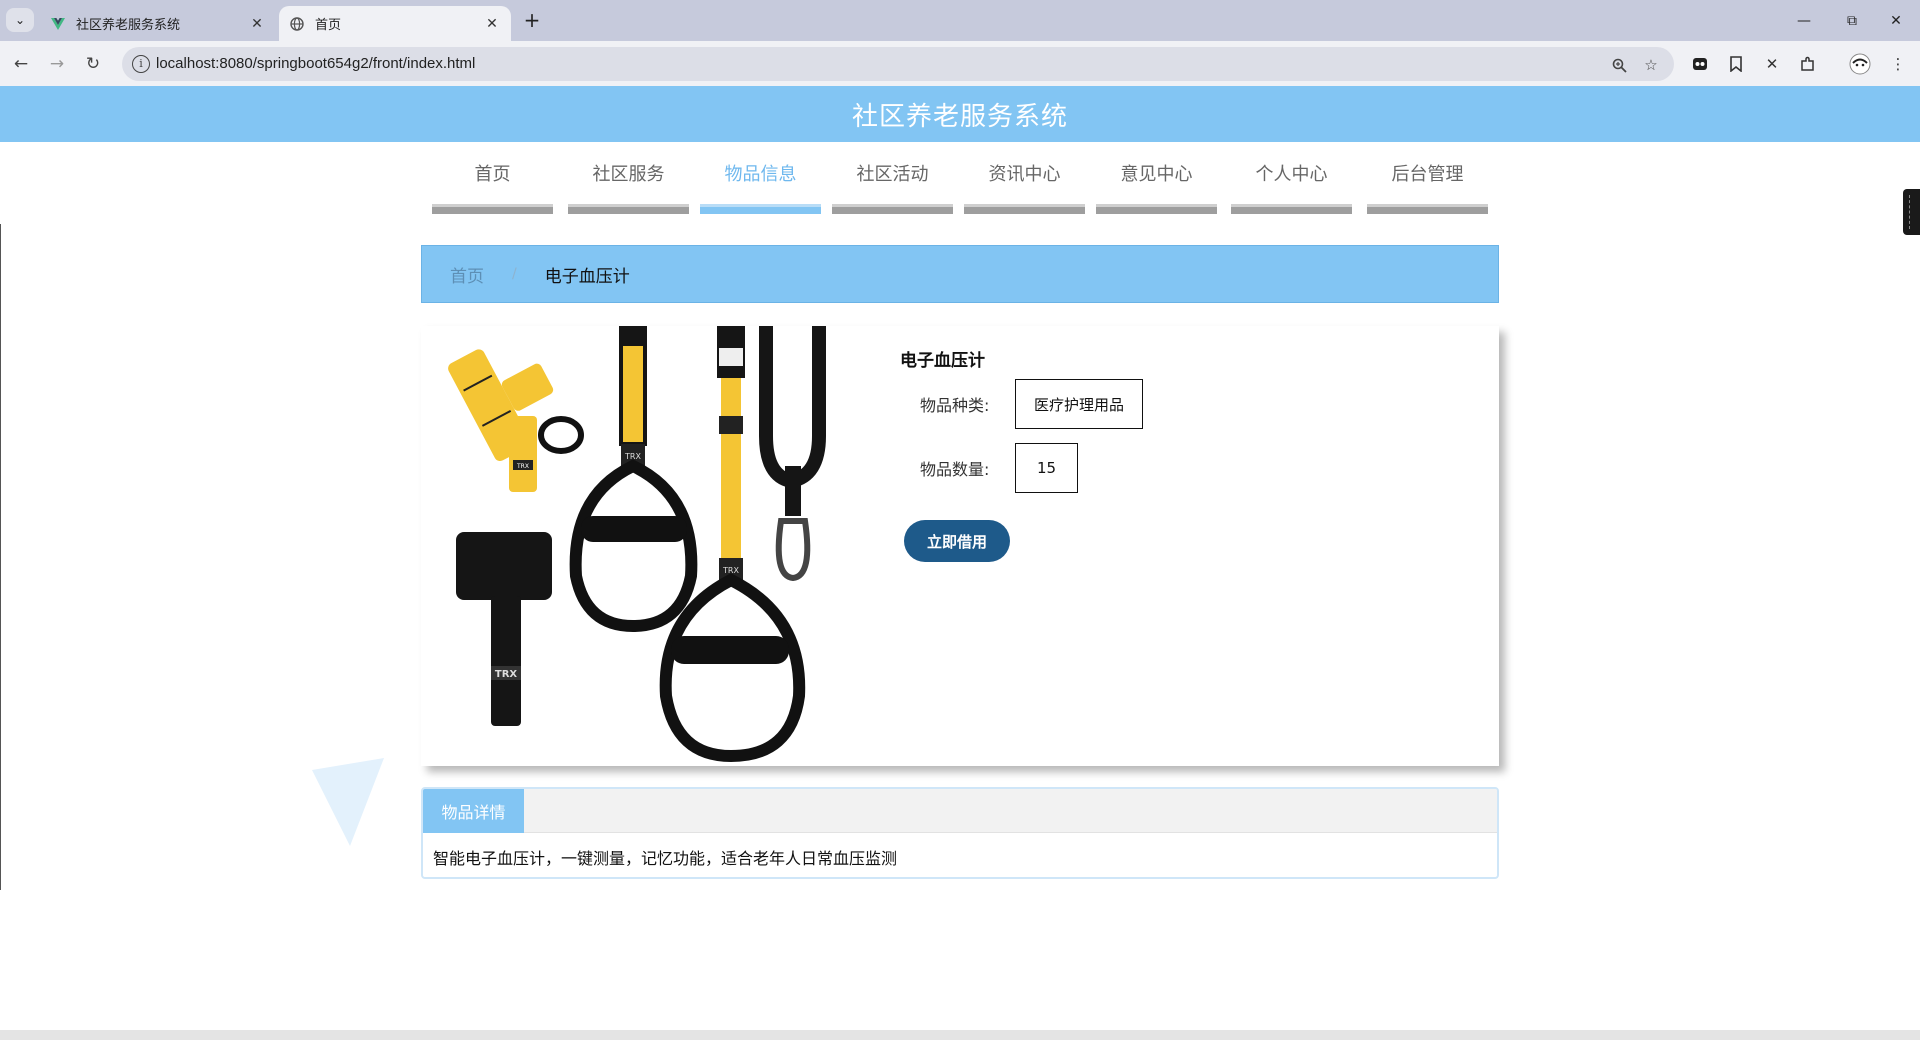 The height and width of the screenshot is (1040, 1920). What do you see at coordinates (942, 361) in the screenshot?
I see `product-name: 电子血压计` at bounding box center [942, 361].